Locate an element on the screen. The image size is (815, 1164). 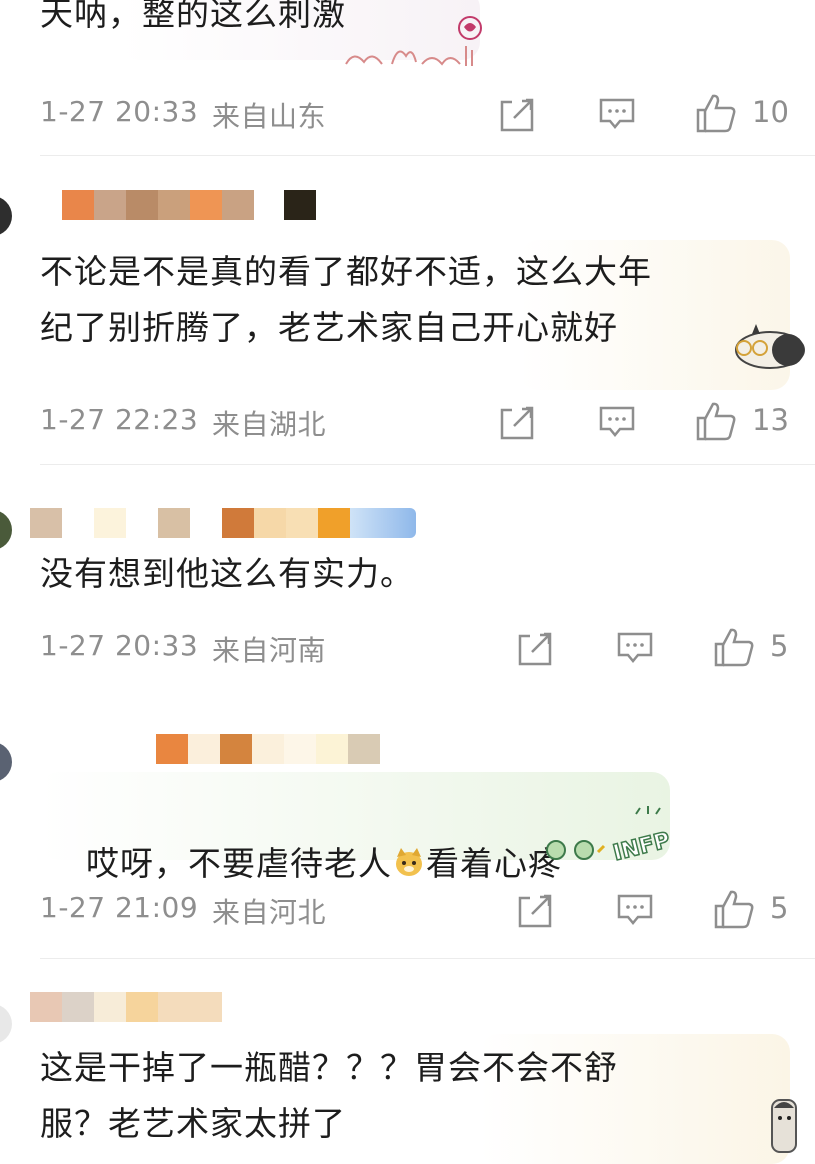
comment-location: 来自湖北 is located at coordinates (269, 424).